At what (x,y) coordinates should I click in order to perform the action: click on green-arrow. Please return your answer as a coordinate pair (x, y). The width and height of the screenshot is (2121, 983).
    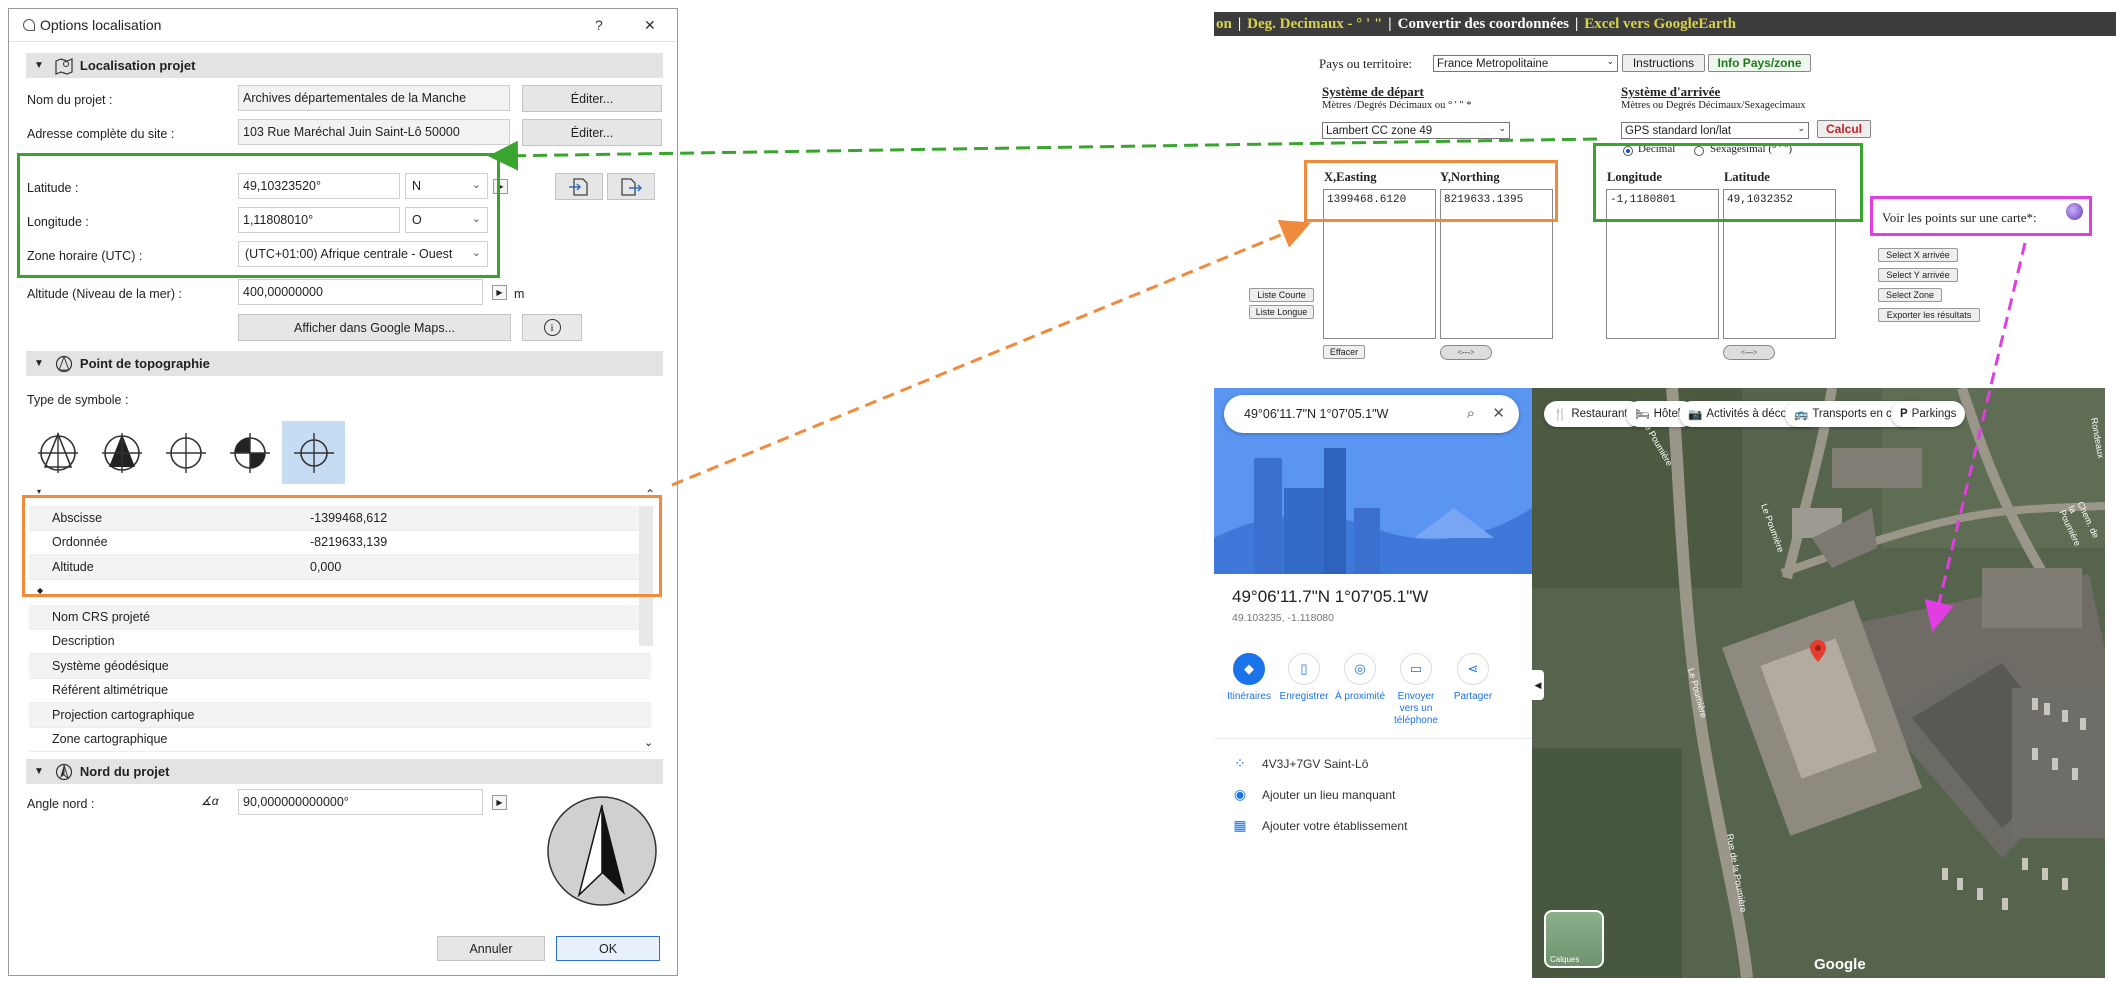
    Looking at the image, I should click on (1043, 154).